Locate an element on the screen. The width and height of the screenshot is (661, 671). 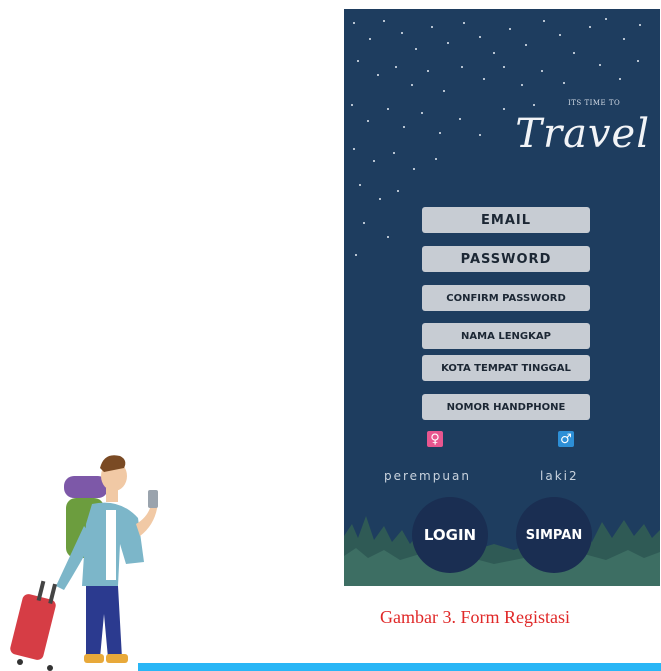
female-label: perempuan is located at coordinates (427, 476).